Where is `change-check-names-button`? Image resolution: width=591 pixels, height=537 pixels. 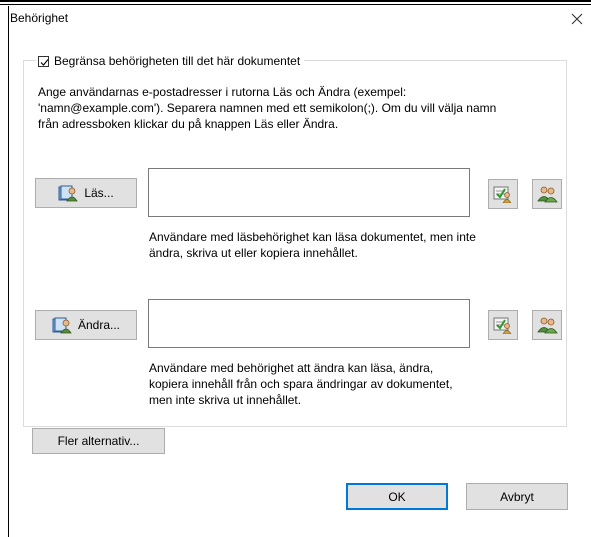 change-check-names-button is located at coordinates (503, 325).